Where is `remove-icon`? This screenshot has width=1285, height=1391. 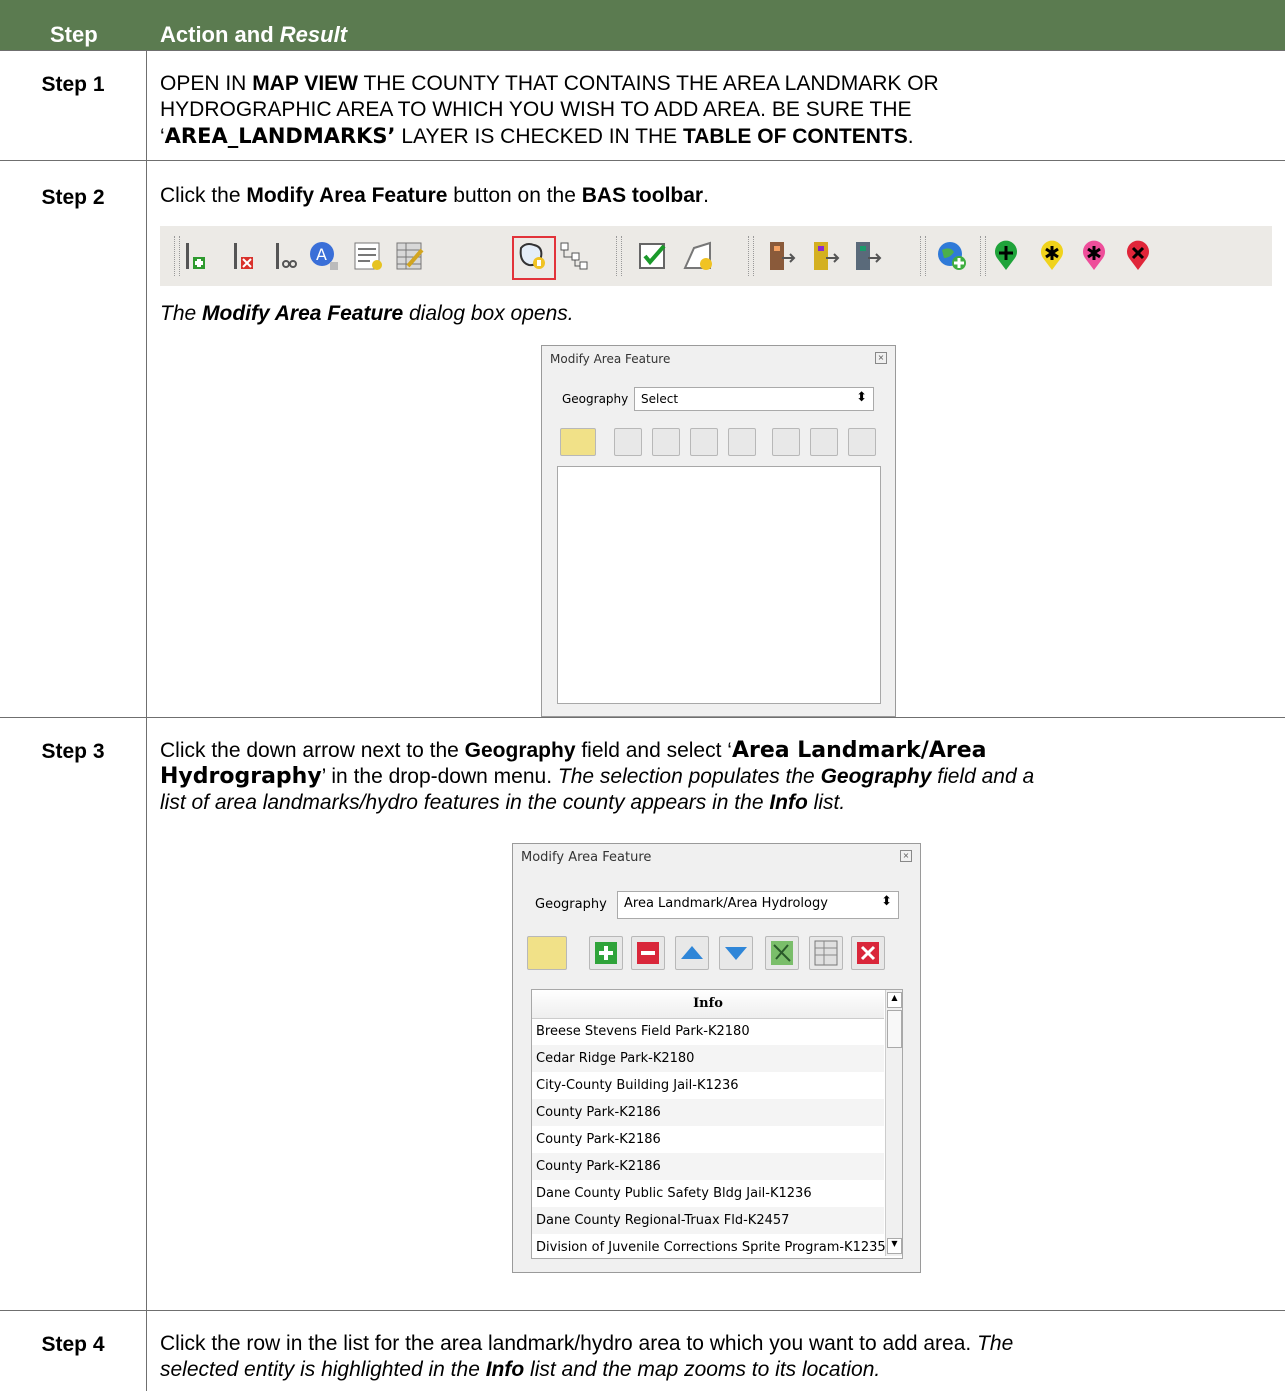
remove-icon is located at coordinates (648, 953).